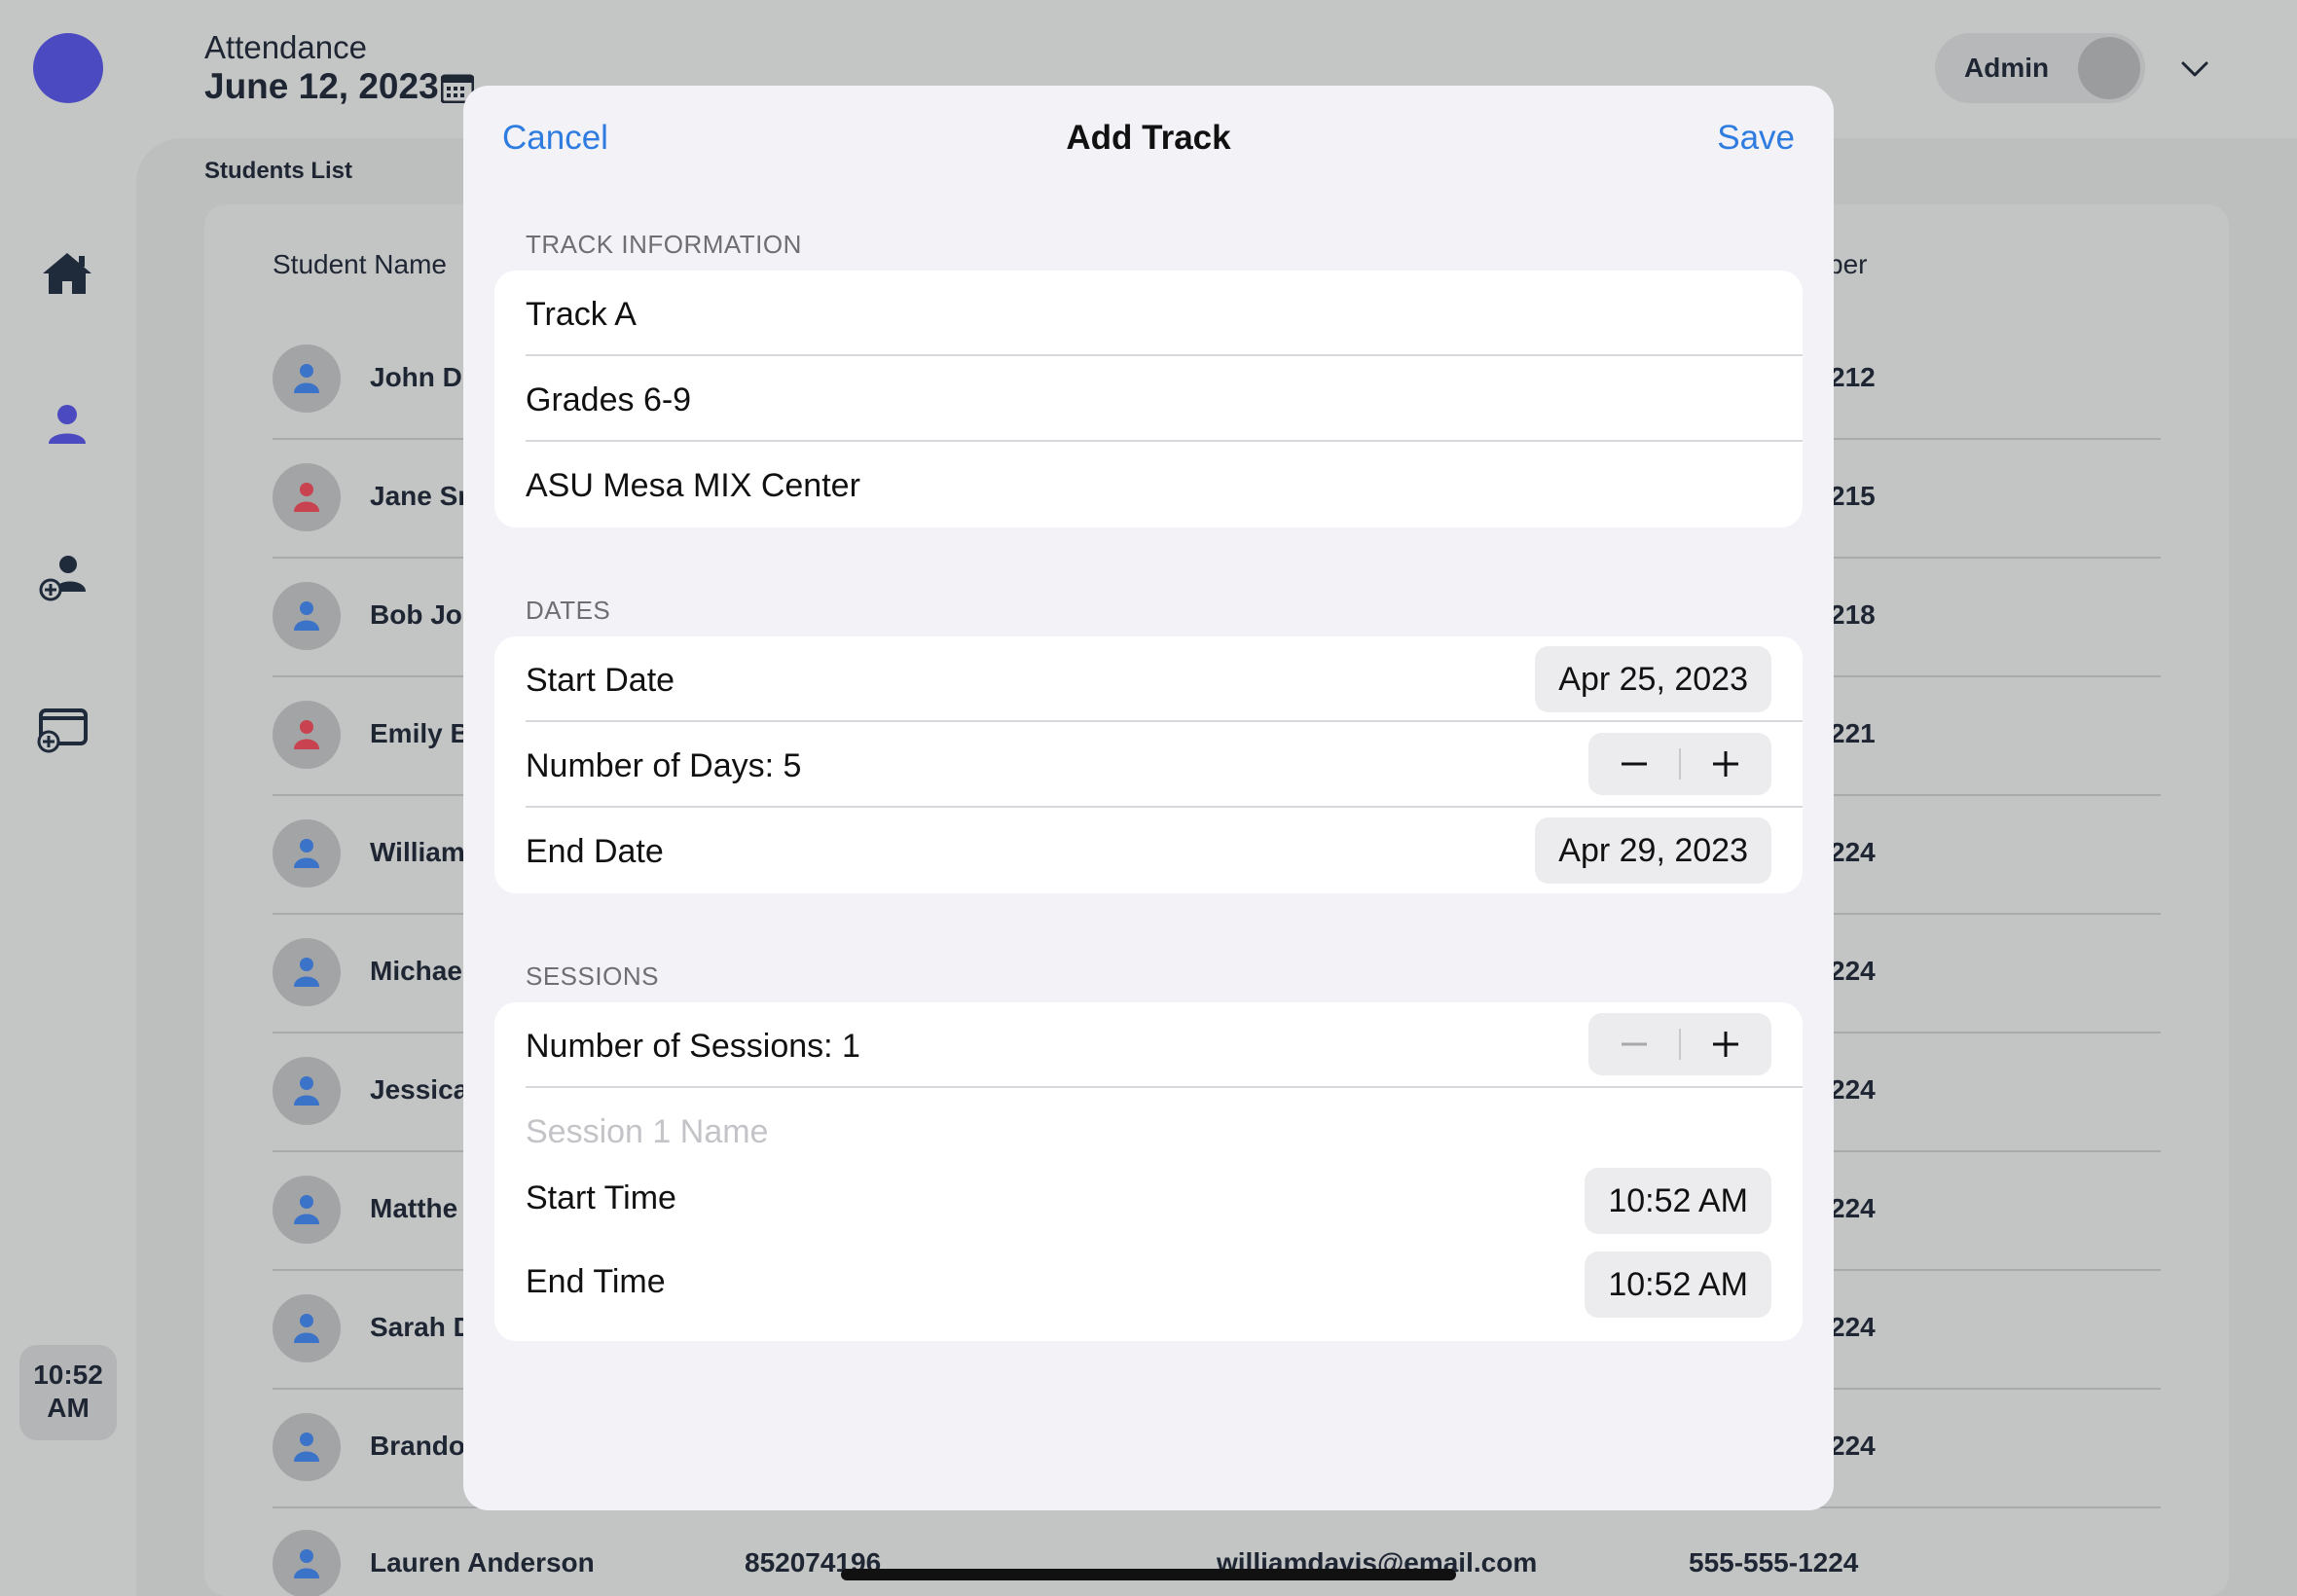  Describe the element at coordinates (1164, 765) in the screenshot. I see `number-of-days-row: Number of Days: 5` at that location.